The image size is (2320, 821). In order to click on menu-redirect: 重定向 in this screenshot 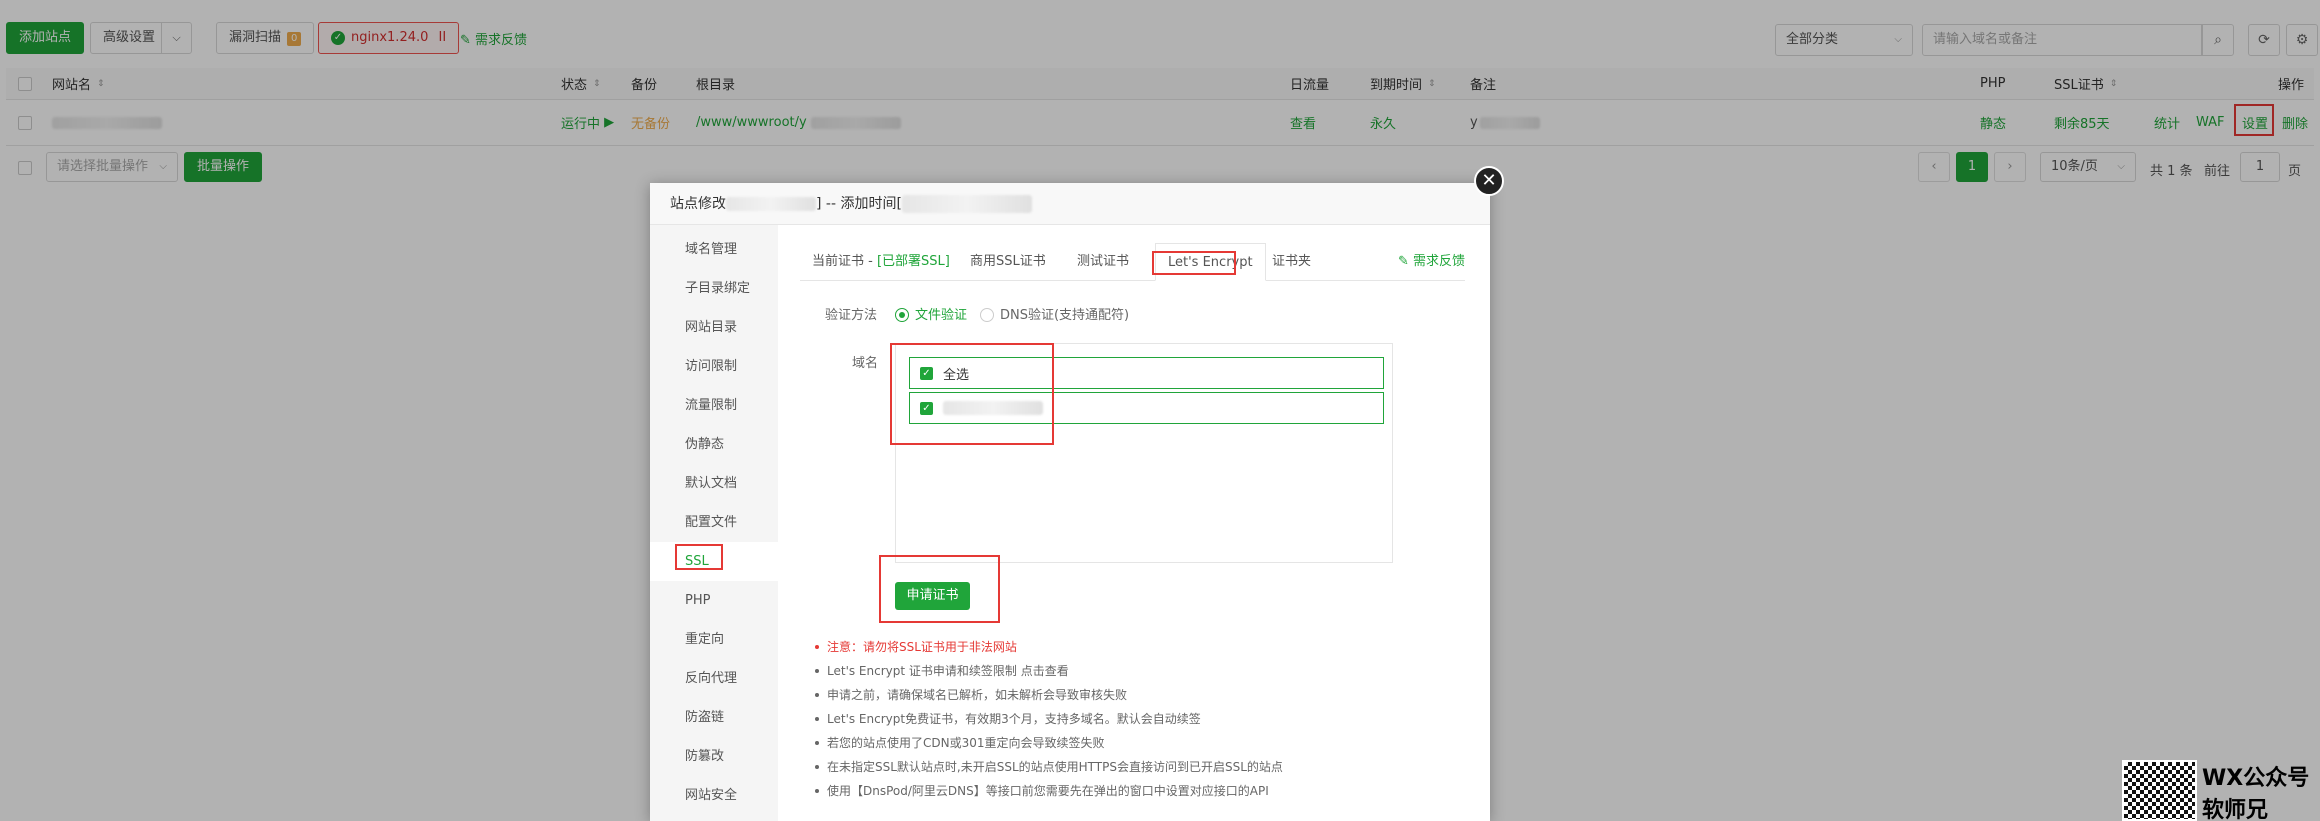, I will do `click(714, 639)`.